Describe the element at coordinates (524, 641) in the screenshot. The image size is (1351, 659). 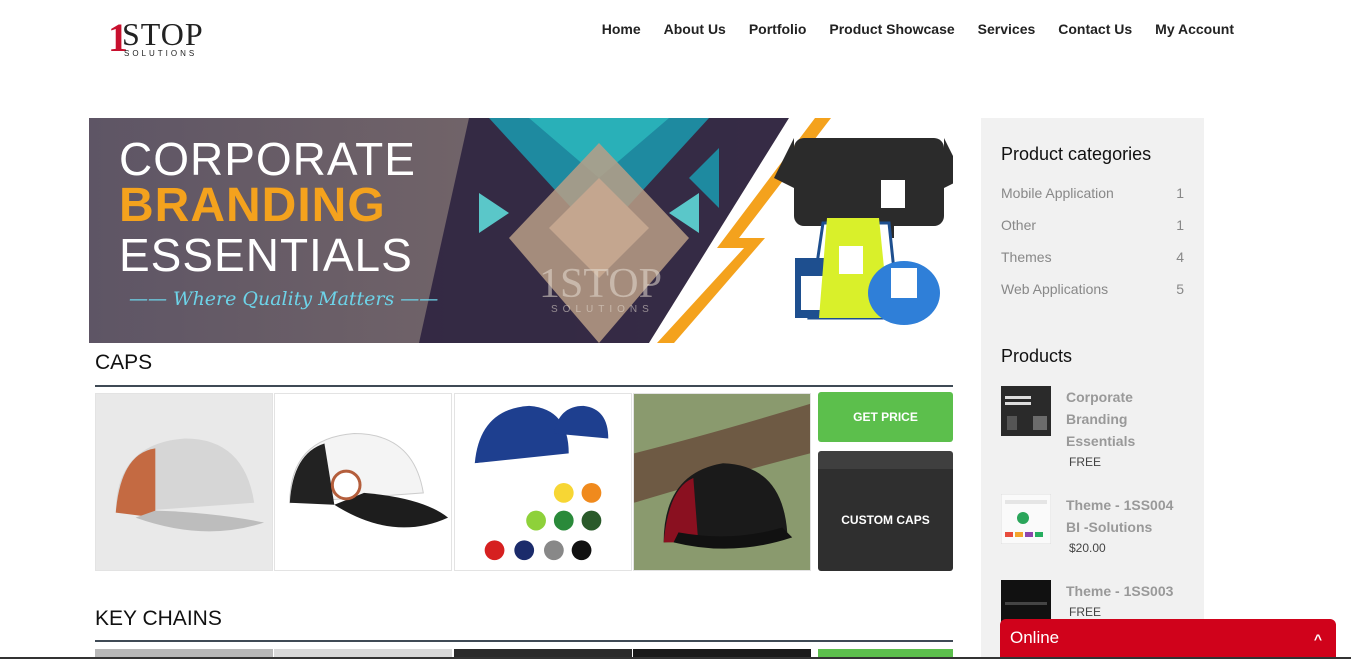
I see `key-chains-divider` at that location.